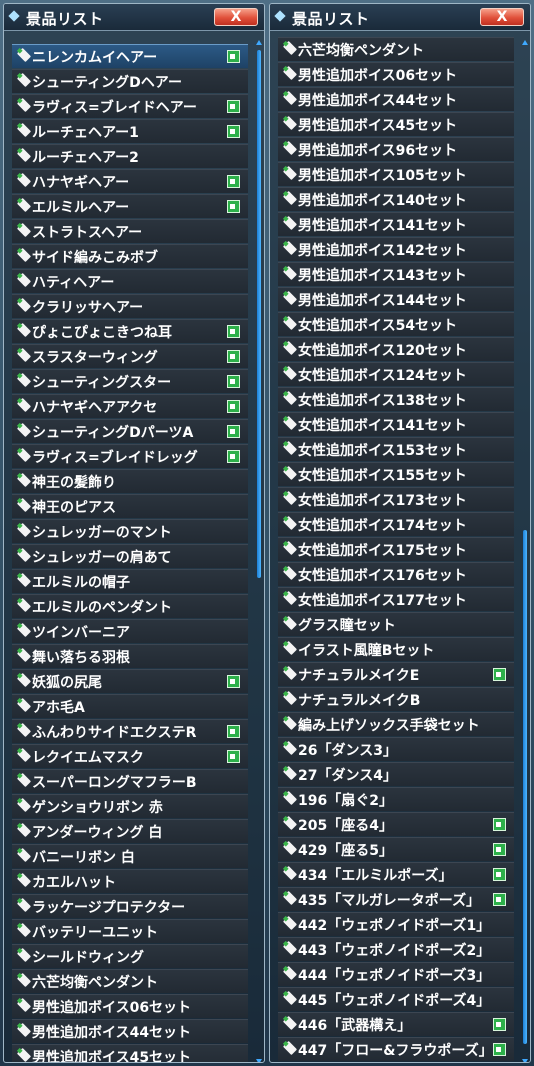 The width and height of the screenshot is (534, 1066). I want to click on list-item: ふんわりサイドエクステR, so click(130, 731).